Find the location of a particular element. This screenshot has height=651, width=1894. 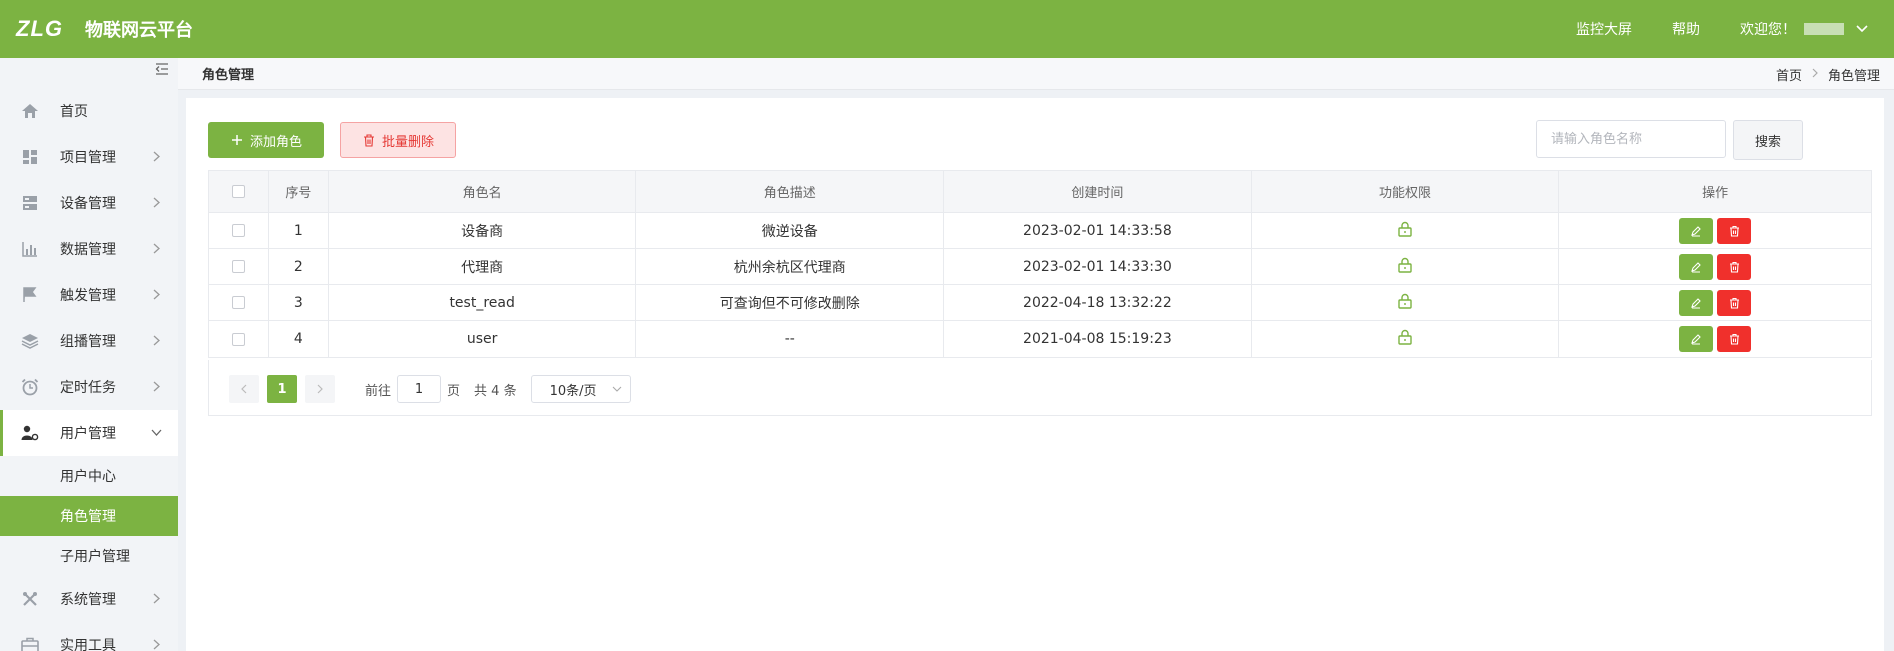

column-header-permissions: 功能权限 is located at coordinates (1406, 191).